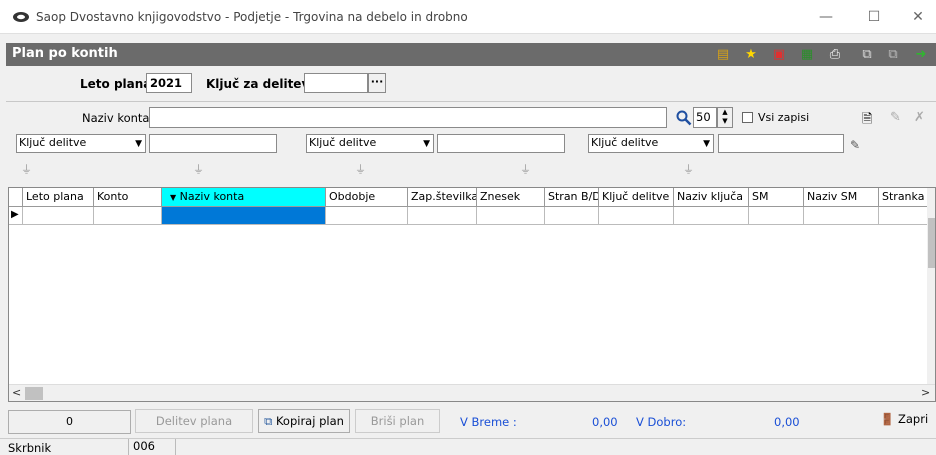 This screenshot has width=936, height=455. I want to click on filter-combo-3: Ključ delitve ▼, so click(651, 143).